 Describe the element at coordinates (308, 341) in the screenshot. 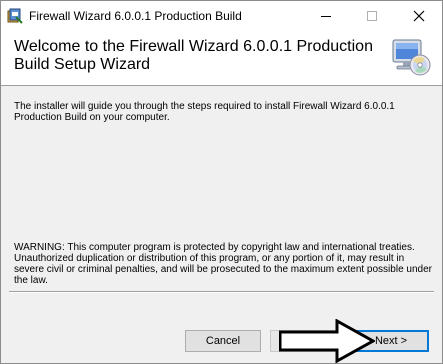

I see `previous-button` at that location.